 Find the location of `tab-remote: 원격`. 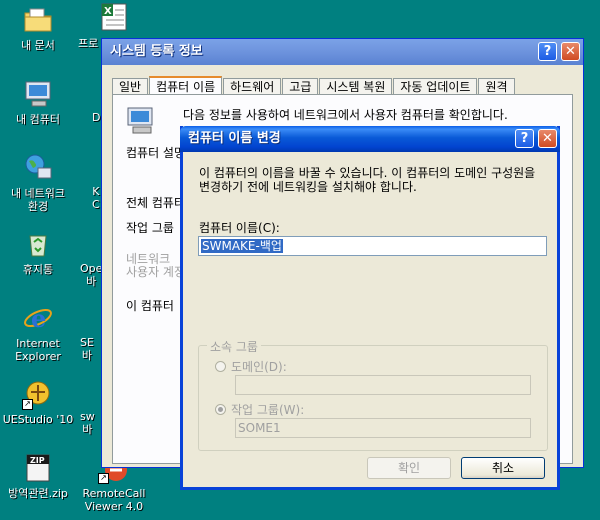

tab-remote: 원격 is located at coordinates (496, 86).